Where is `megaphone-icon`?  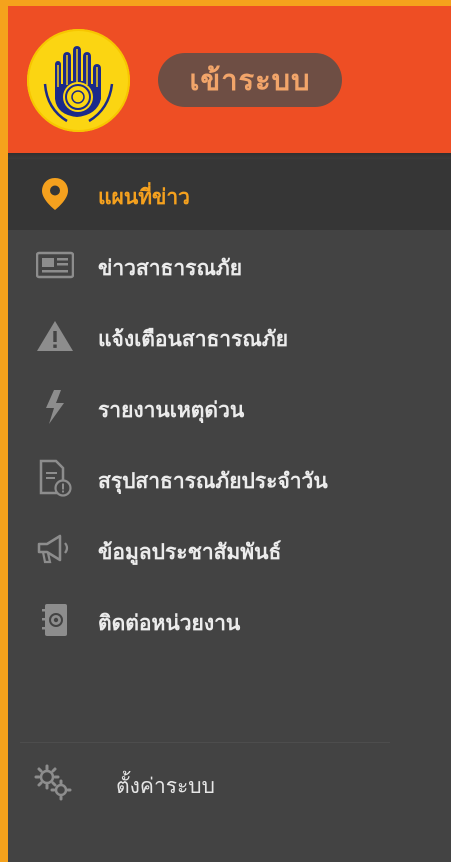 megaphone-icon is located at coordinates (55, 549).